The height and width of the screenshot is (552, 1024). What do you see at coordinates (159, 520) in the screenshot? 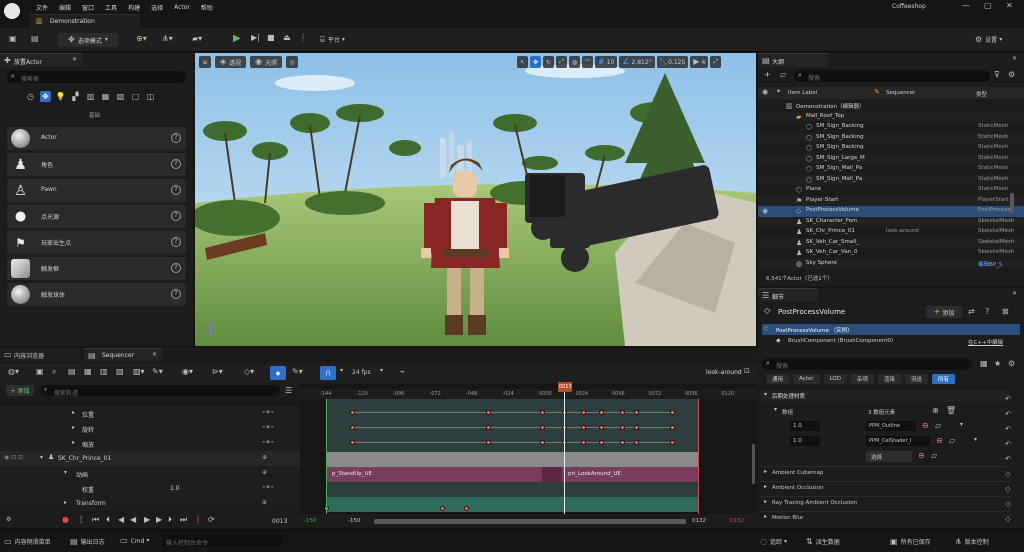
I see `step-forward-icon: ▶` at bounding box center [159, 520].